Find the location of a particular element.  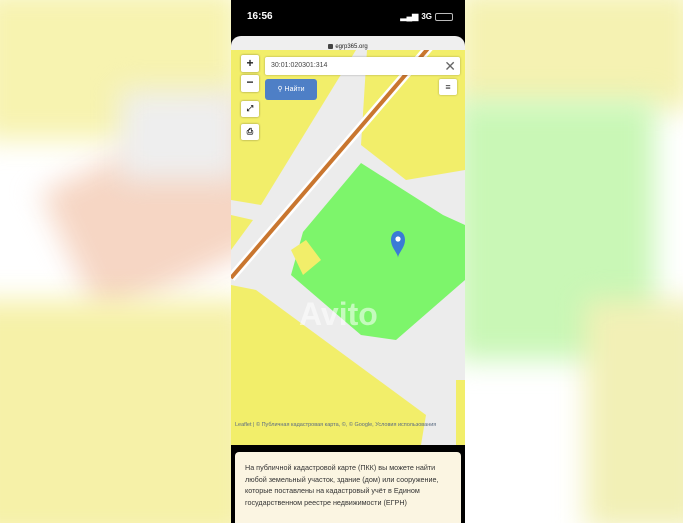

menu-icon: ≡ is located at coordinates (448, 87).